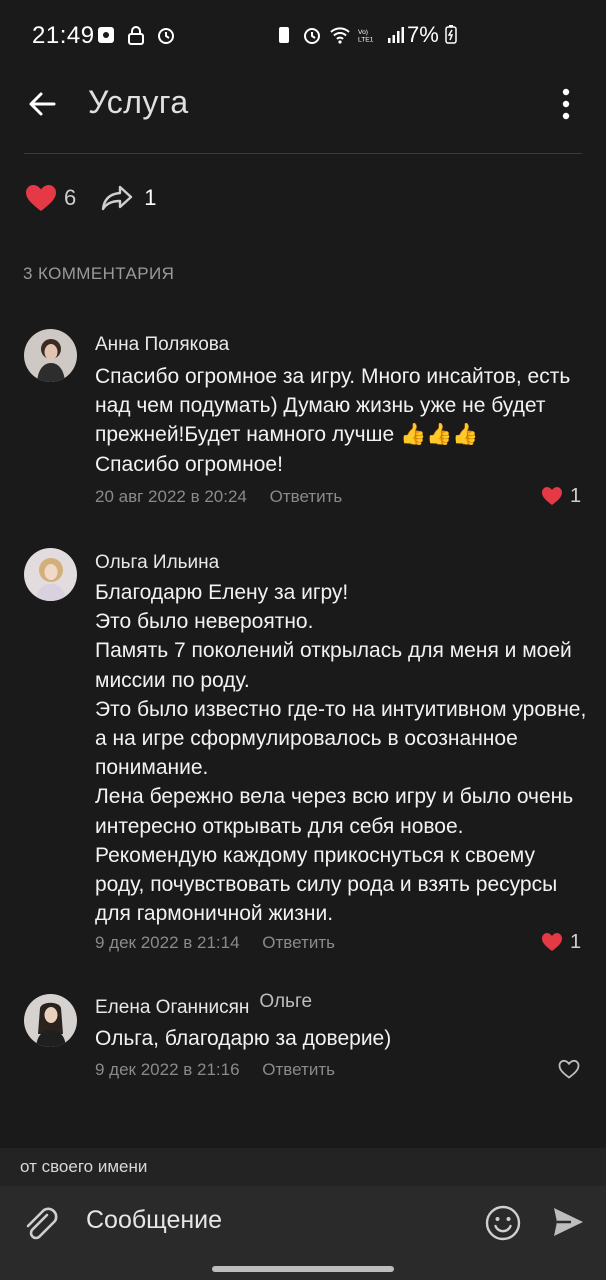 The height and width of the screenshot is (1280, 606). Describe the element at coordinates (303, 153) in the screenshot. I see `header-divider` at that location.